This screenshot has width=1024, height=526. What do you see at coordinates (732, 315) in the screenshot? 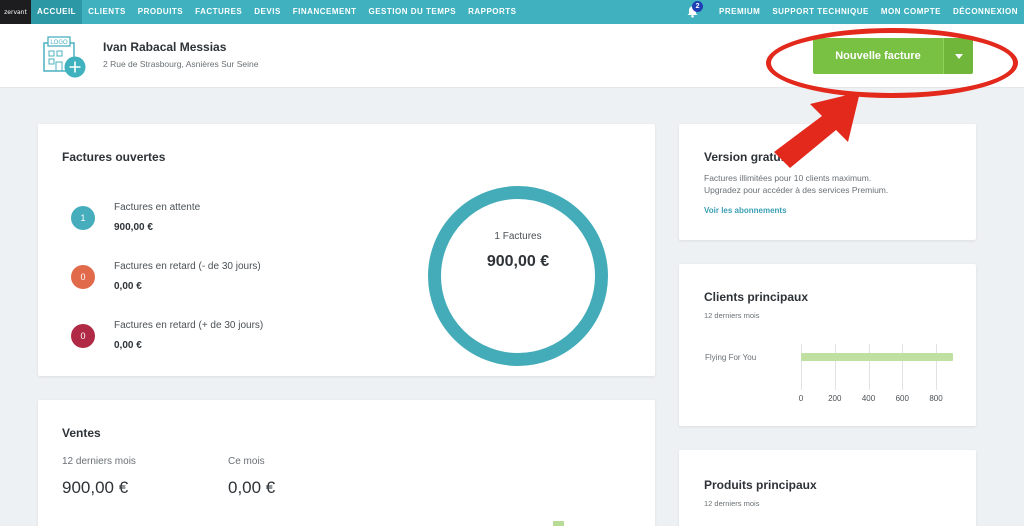
I see `top-clients-period: 12 derniers mois` at bounding box center [732, 315].